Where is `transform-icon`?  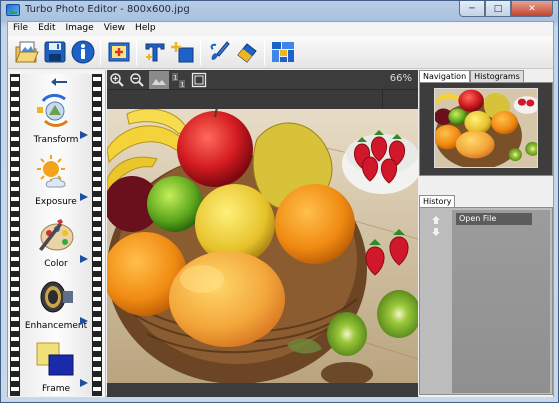 transform-icon is located at coordinates (55, 111).